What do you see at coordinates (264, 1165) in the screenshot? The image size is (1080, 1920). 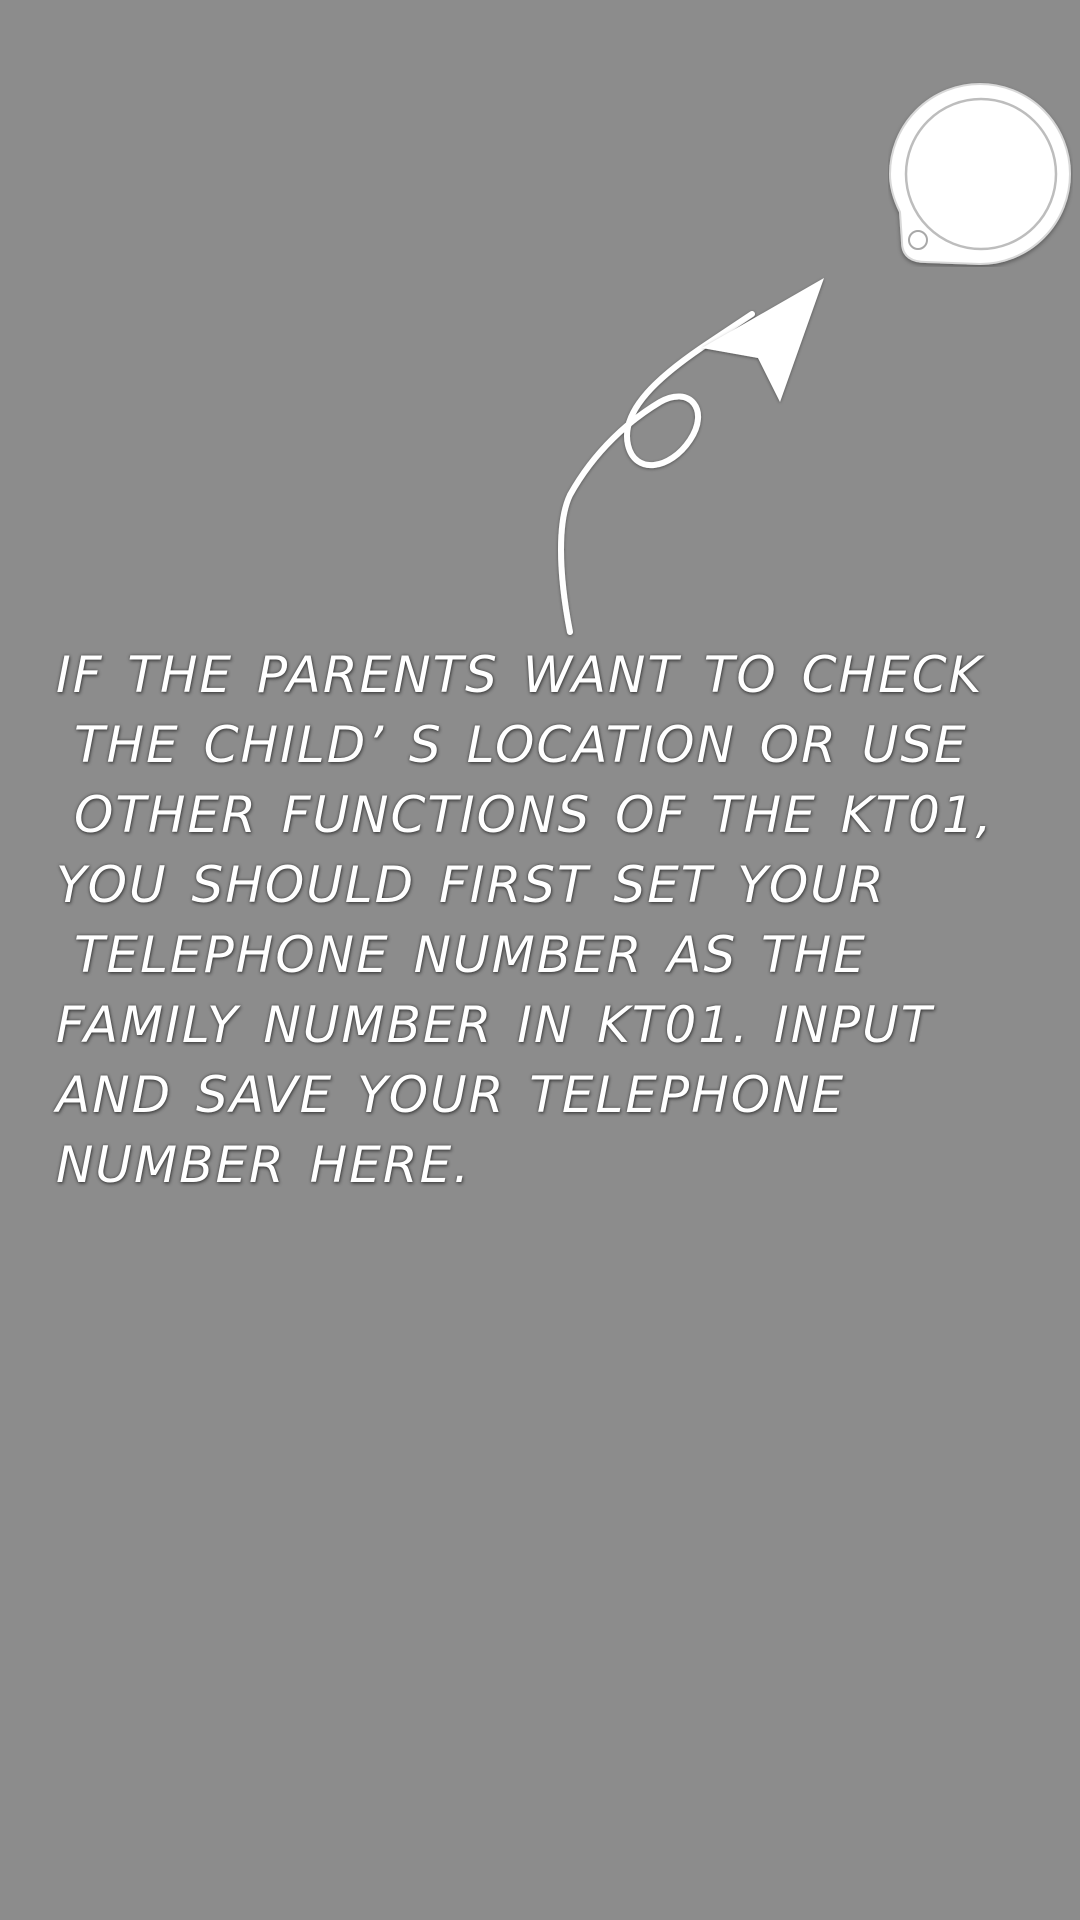 I see `guide-line: NUMBER HERE.` at bounding box center [264, 1165].